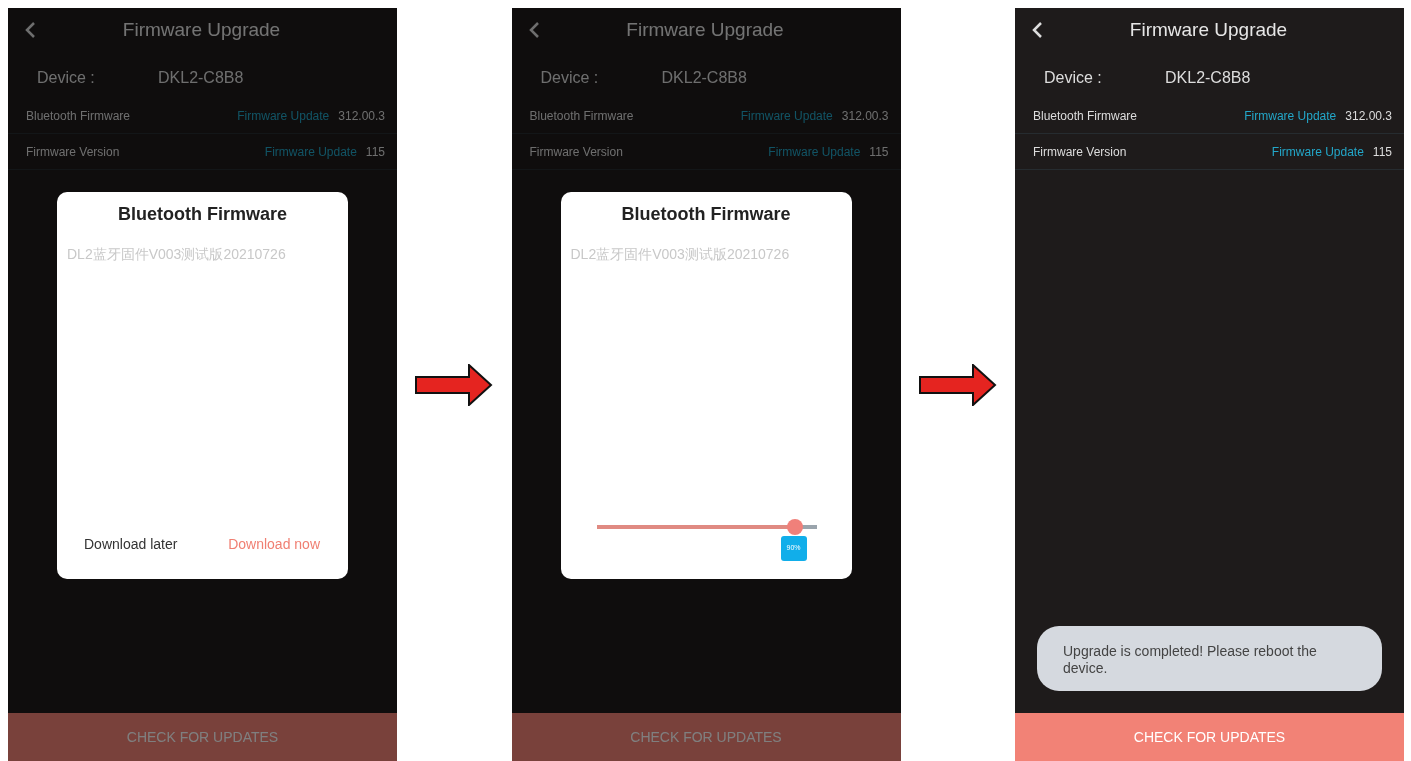  I want to click on progress-thumb, so click(794, 527).